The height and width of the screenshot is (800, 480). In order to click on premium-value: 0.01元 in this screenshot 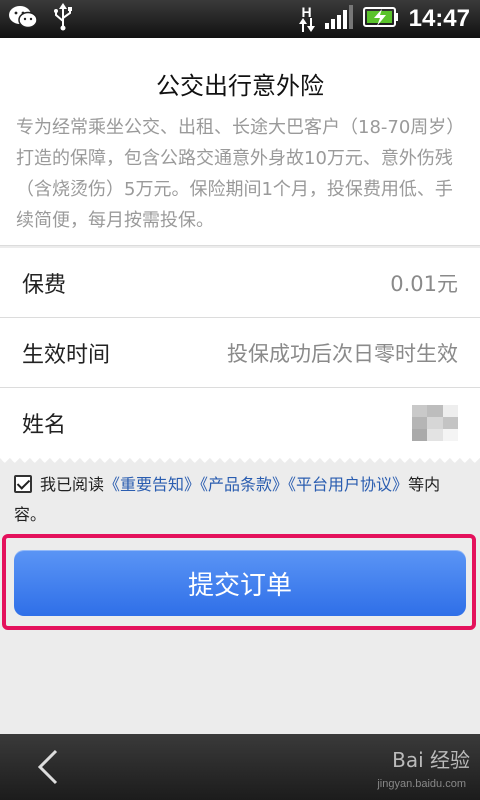, I will do `click(424, 283)`.